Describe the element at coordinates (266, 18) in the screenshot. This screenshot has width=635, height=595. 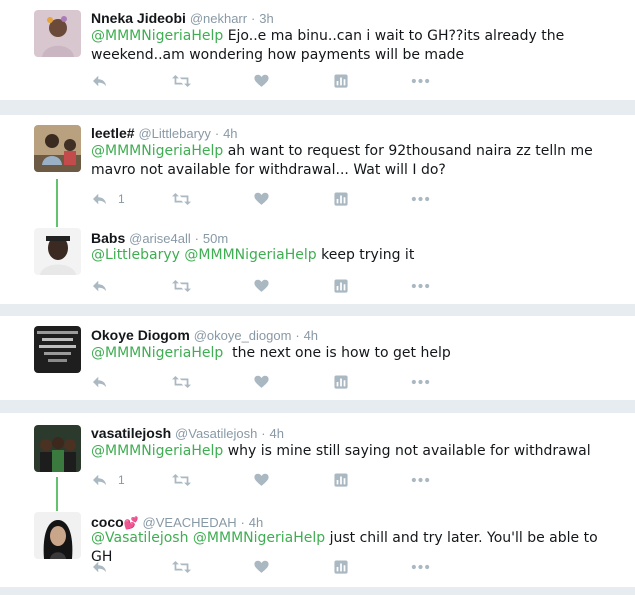
I see `timestamp: 3h` at that location.